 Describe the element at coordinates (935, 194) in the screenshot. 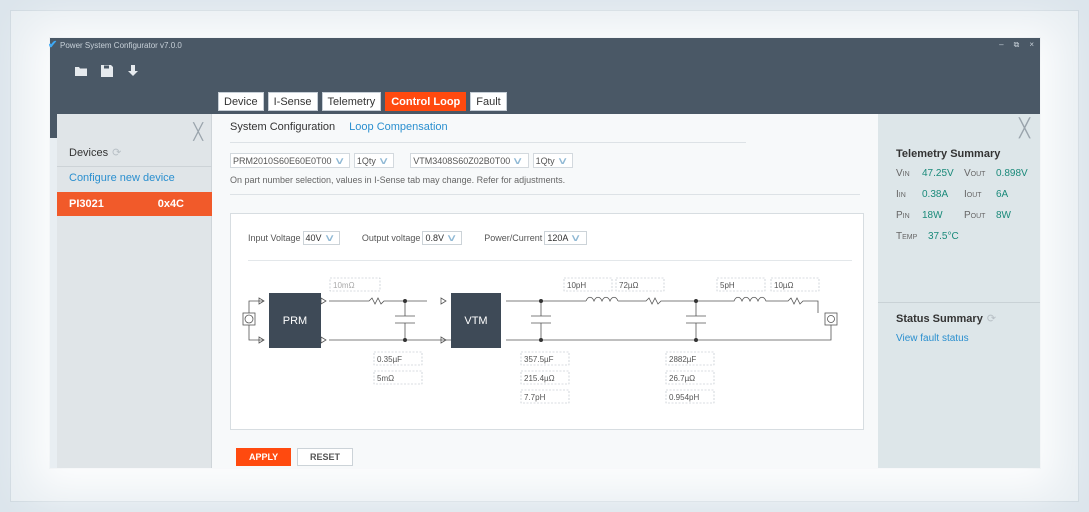

I see `telemetry-value: 0.38A` at that location.